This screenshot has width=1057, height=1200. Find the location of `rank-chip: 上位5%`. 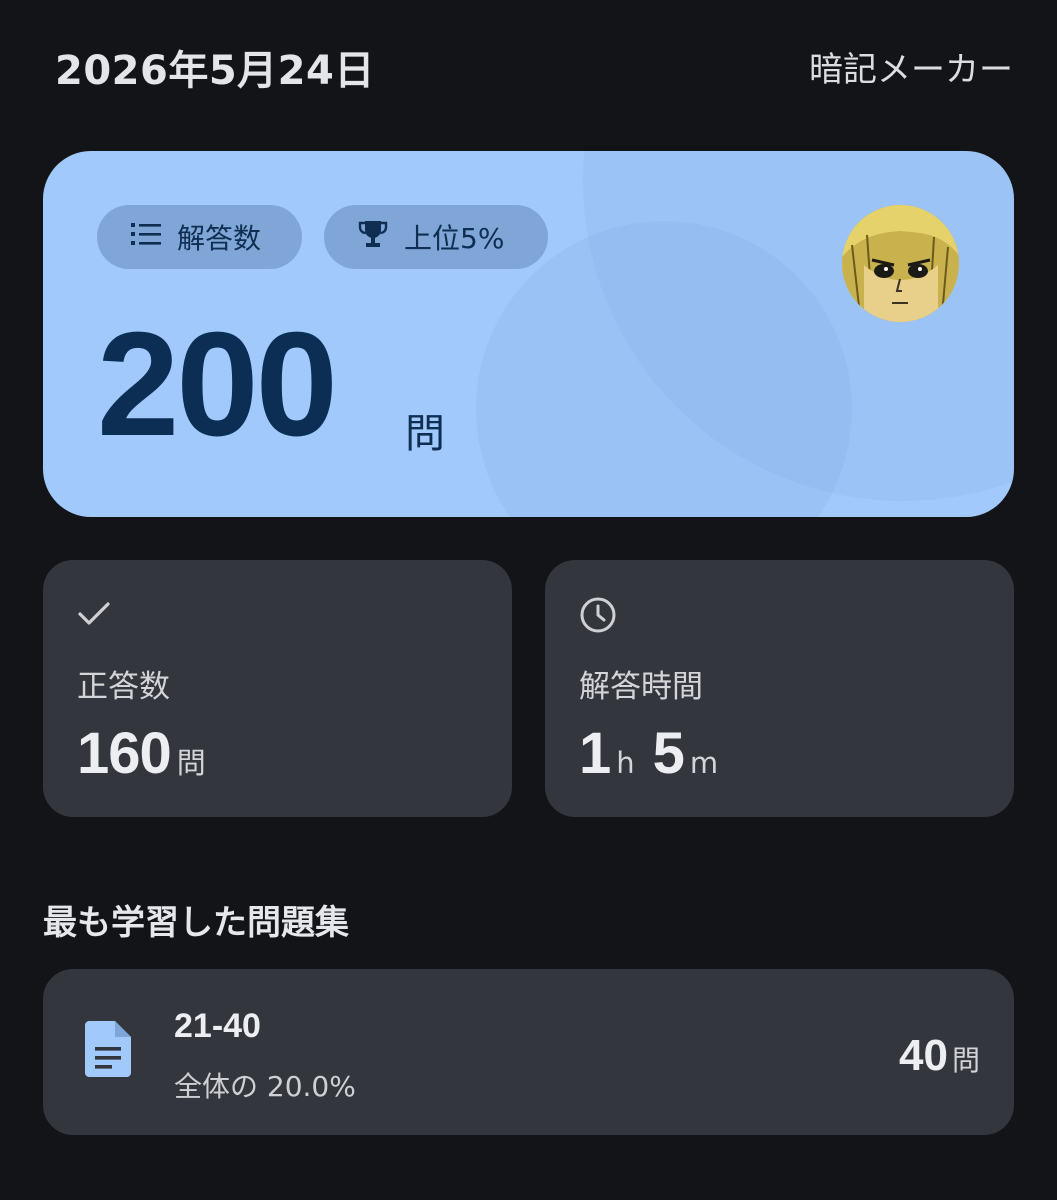

rank-chip: 上位5% is located at coordinates (436, 237).